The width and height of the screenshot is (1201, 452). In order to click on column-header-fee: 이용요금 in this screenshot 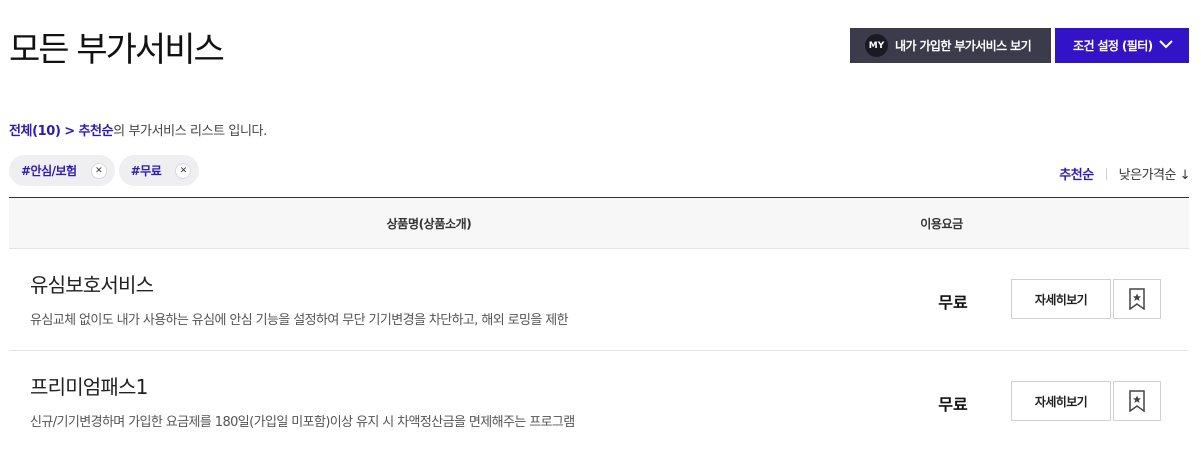, I will do `click(941, 224)`.